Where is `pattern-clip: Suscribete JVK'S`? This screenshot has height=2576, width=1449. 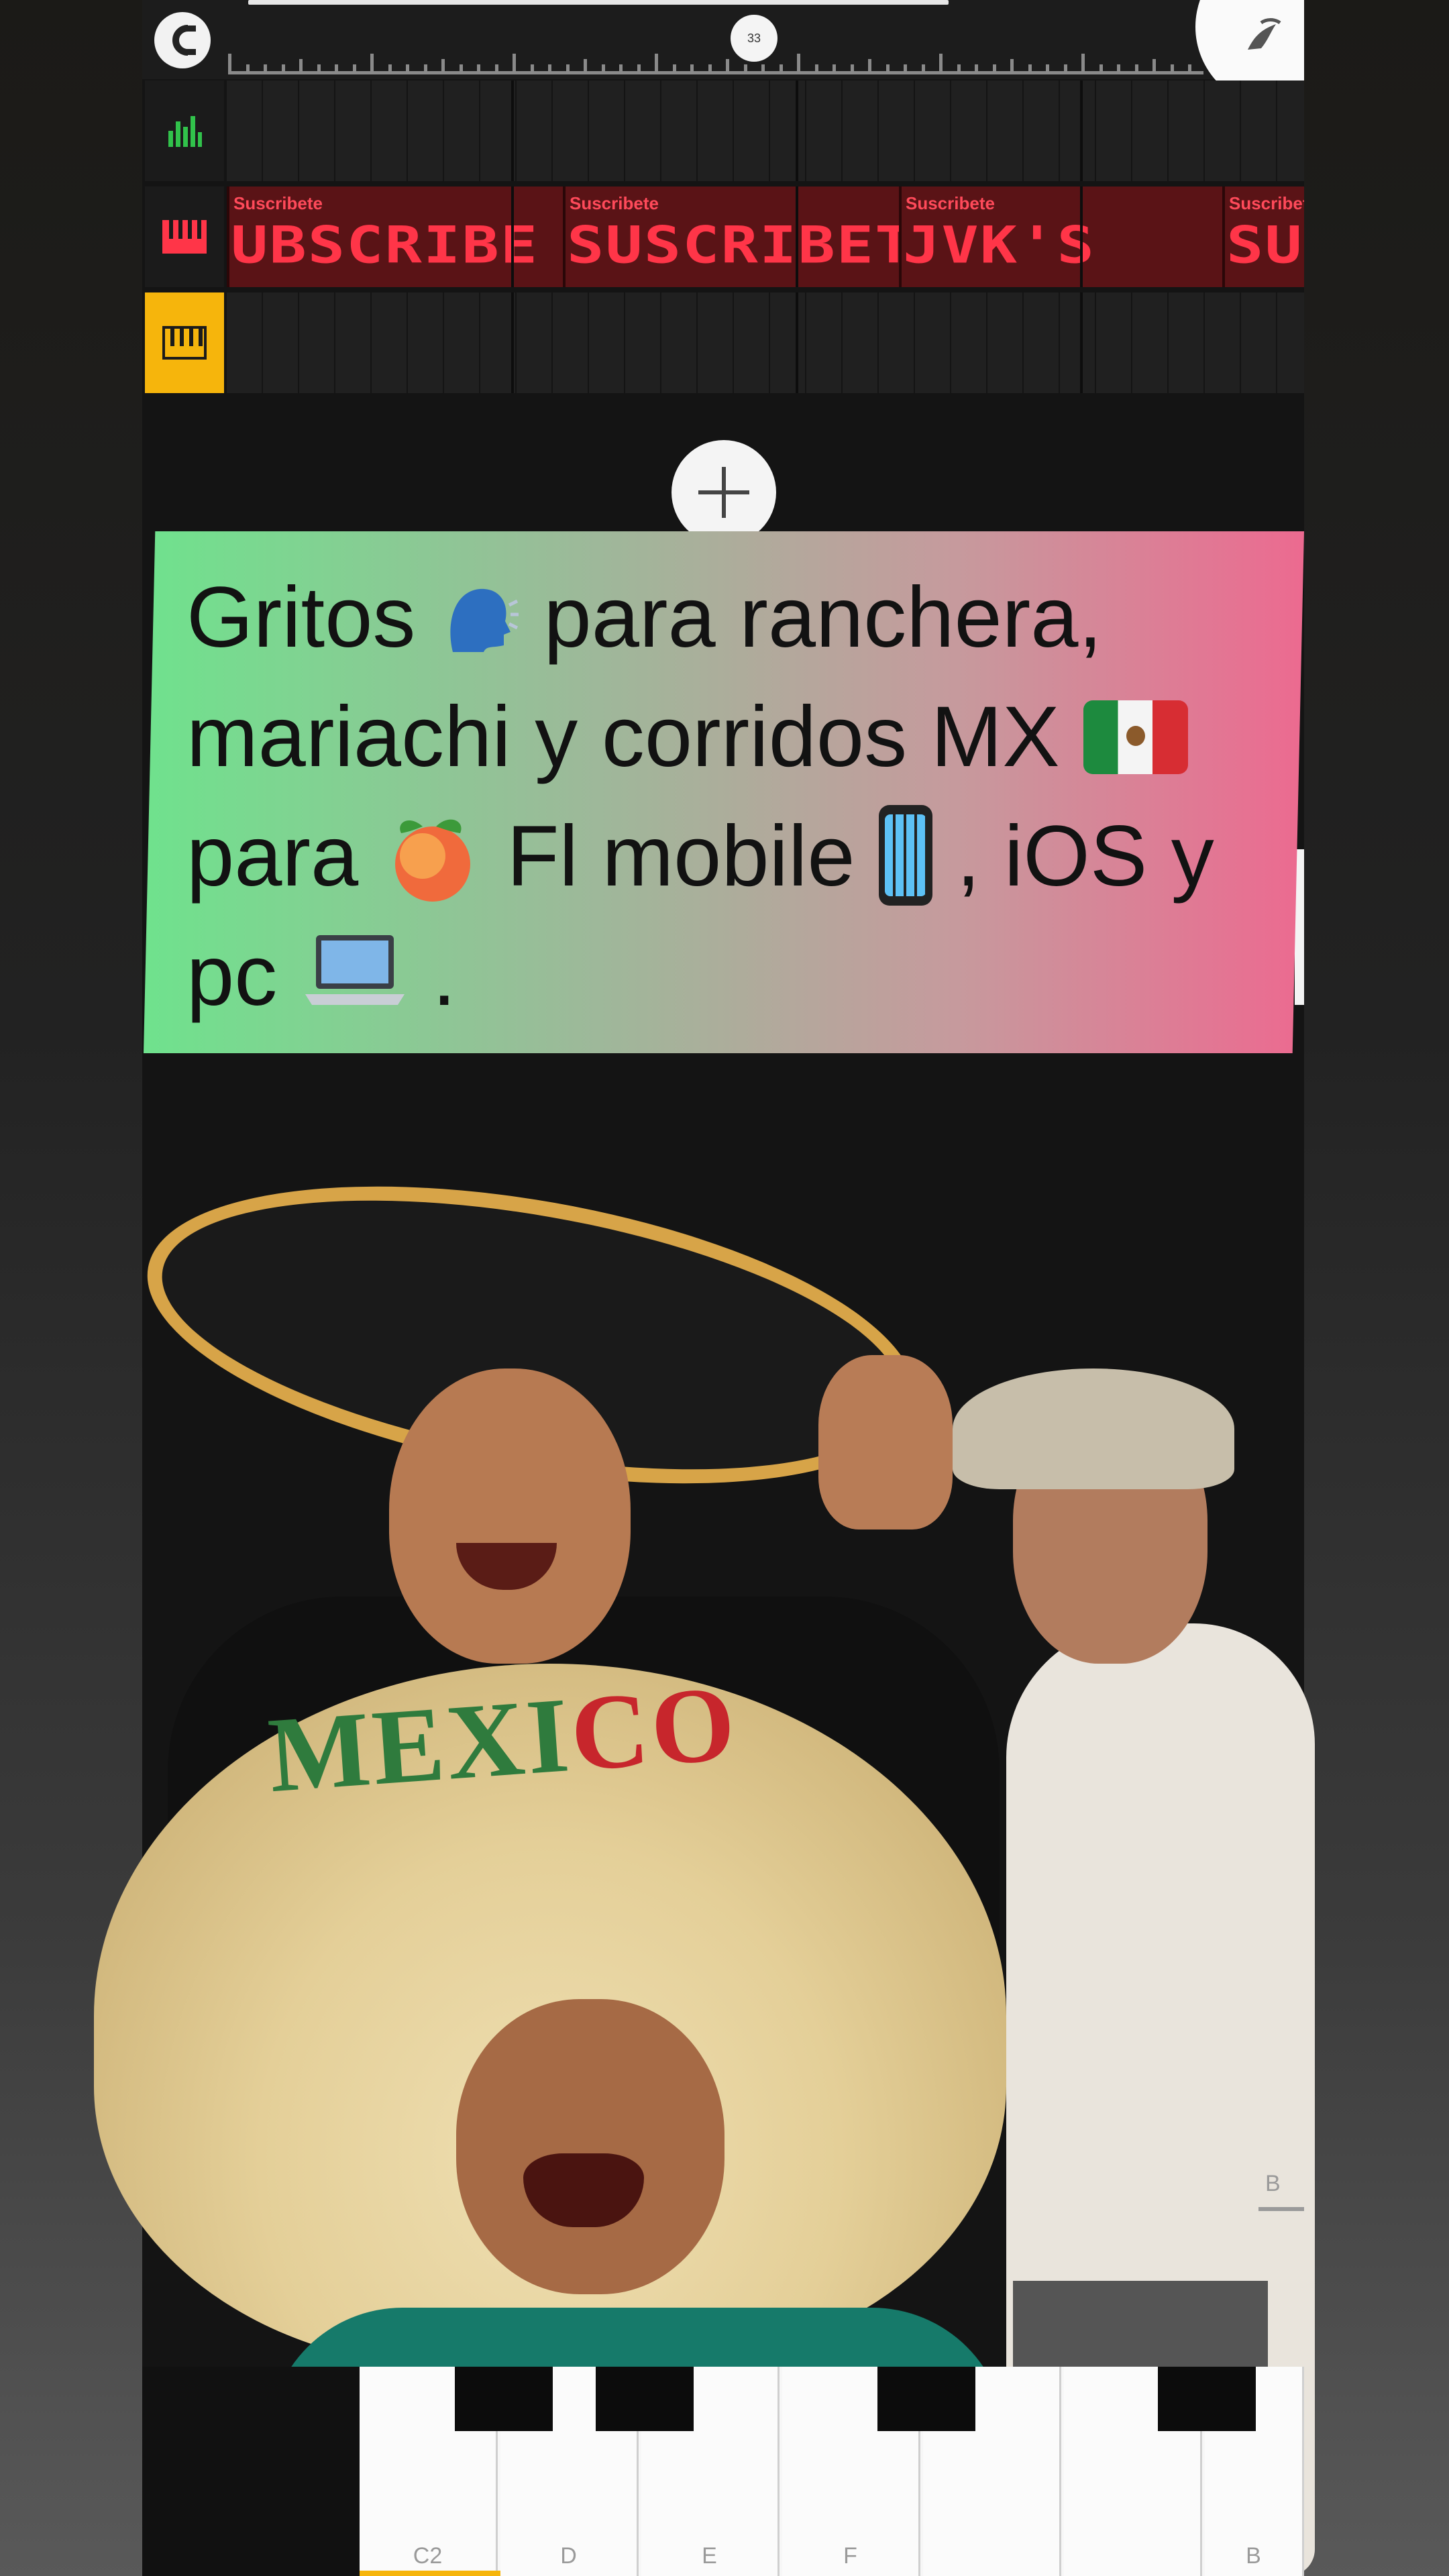 pattern-clip: Suscribete JVK'S is located at coordinates (1060, 236).